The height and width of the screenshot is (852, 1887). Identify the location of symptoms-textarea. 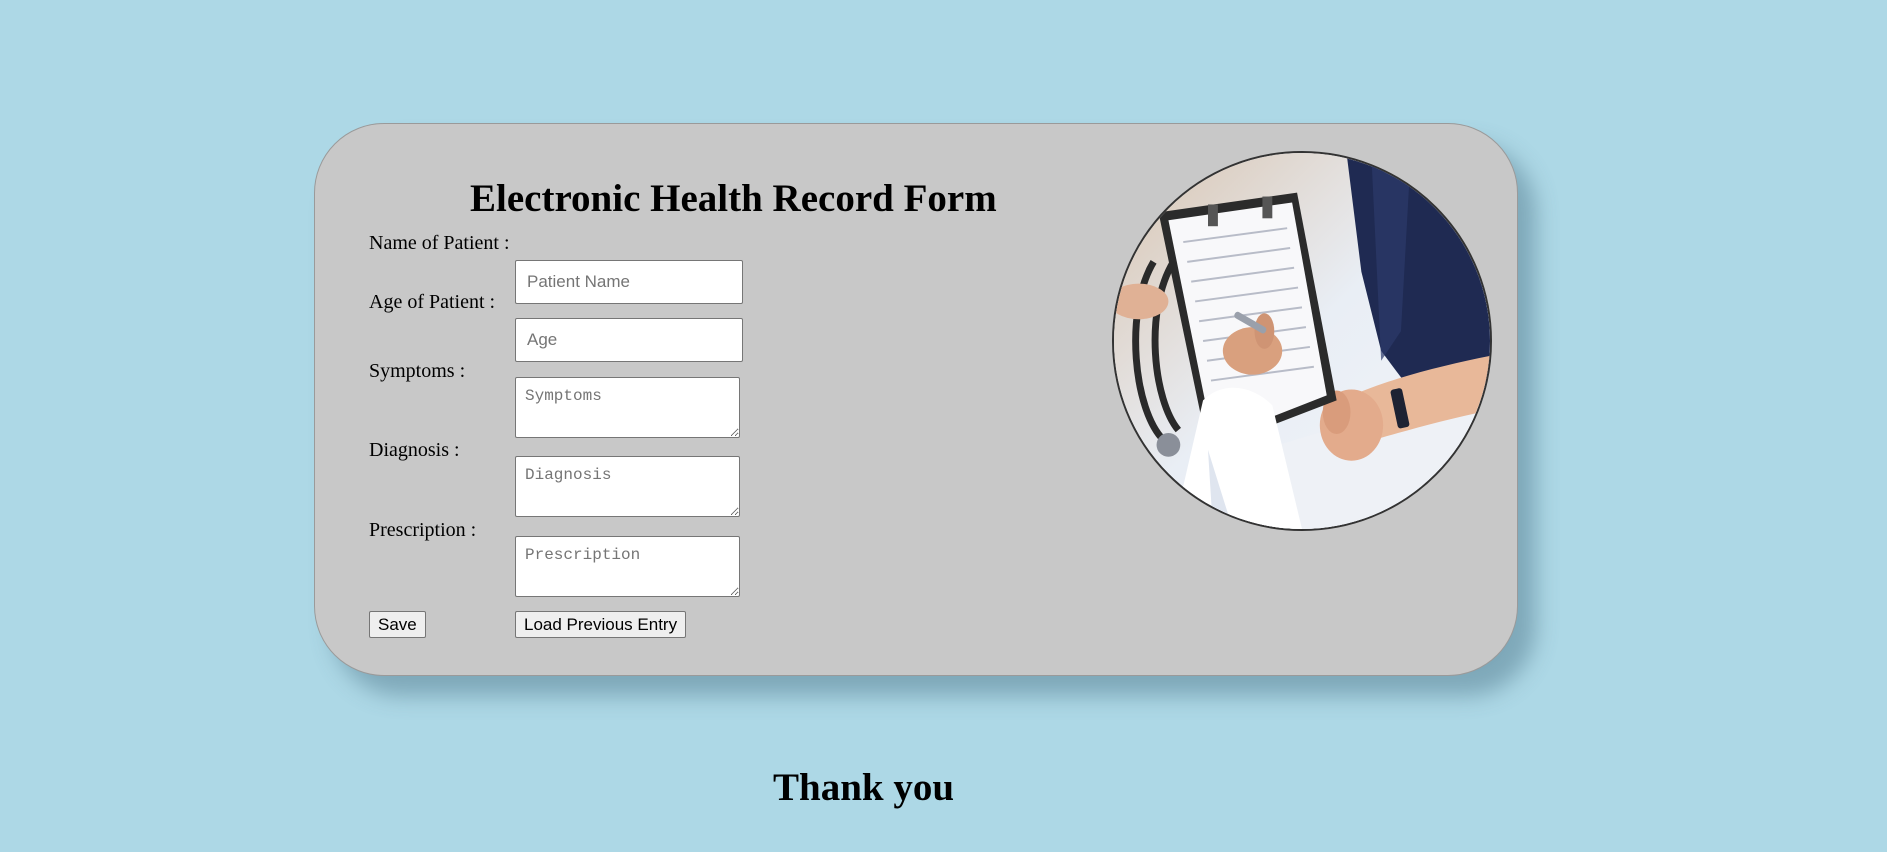
(627, 407).